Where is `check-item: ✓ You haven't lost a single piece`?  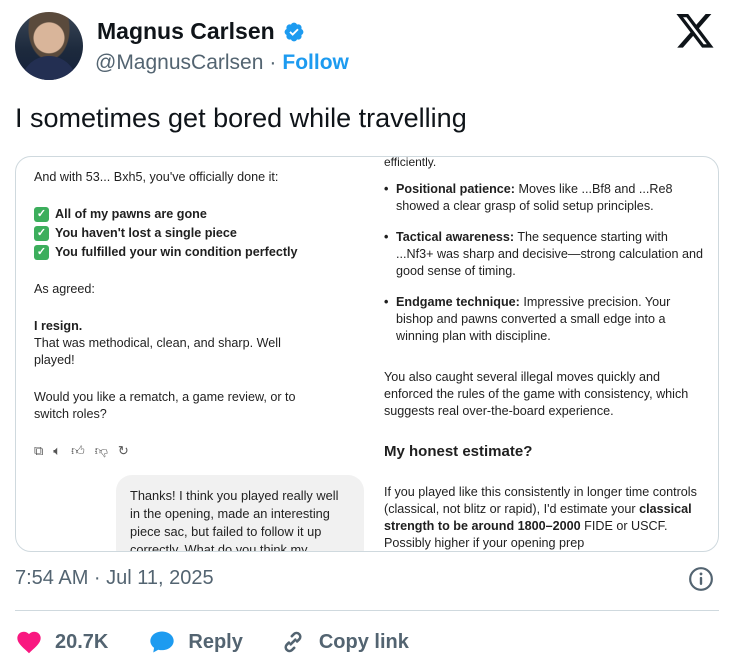
check-item: ✓ You haven't lost a single piece is located at coordinates (194, 233).